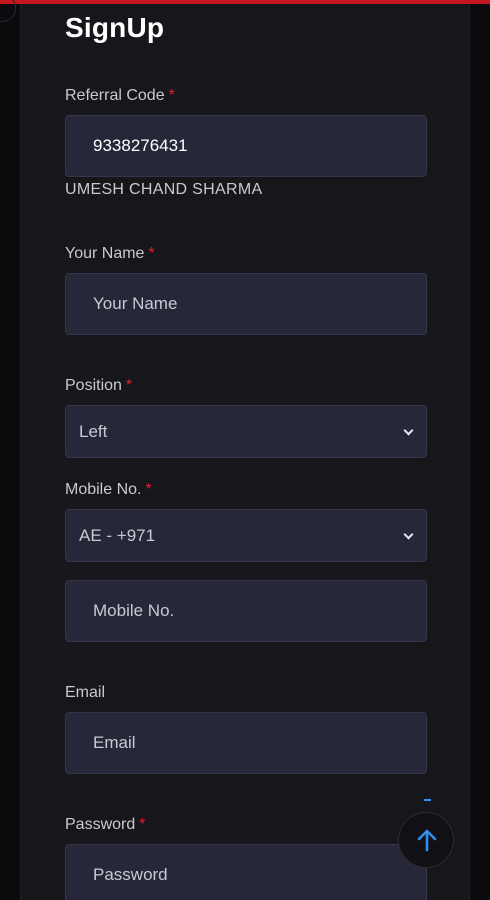  What do you see at coordinates (164, 189) in the screenshot?
I see `sponsor-name: UMESH CHAND SHARMA` at bounding box center [164, 189].